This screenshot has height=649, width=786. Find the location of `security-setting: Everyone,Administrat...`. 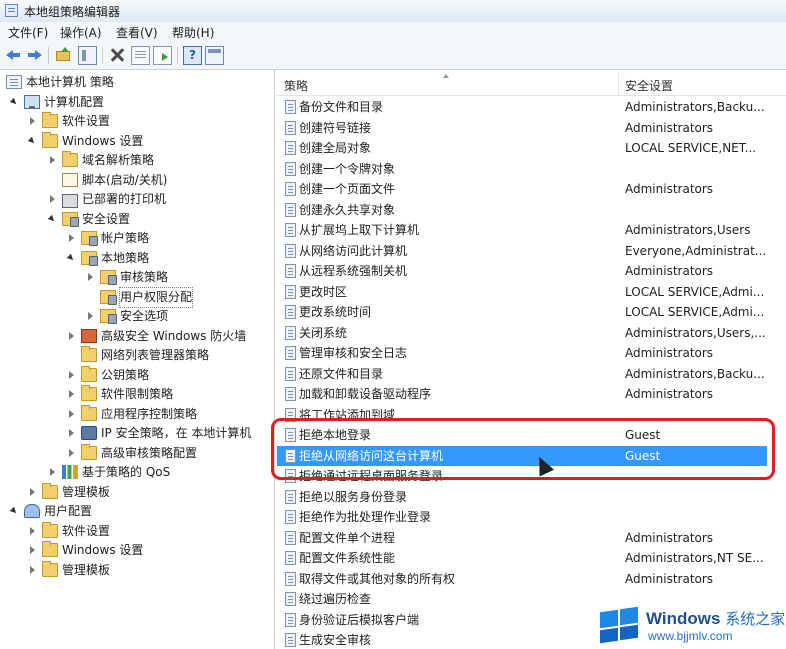

security-setting: Everyone,Administrat... is located at coordinates (696, 250).